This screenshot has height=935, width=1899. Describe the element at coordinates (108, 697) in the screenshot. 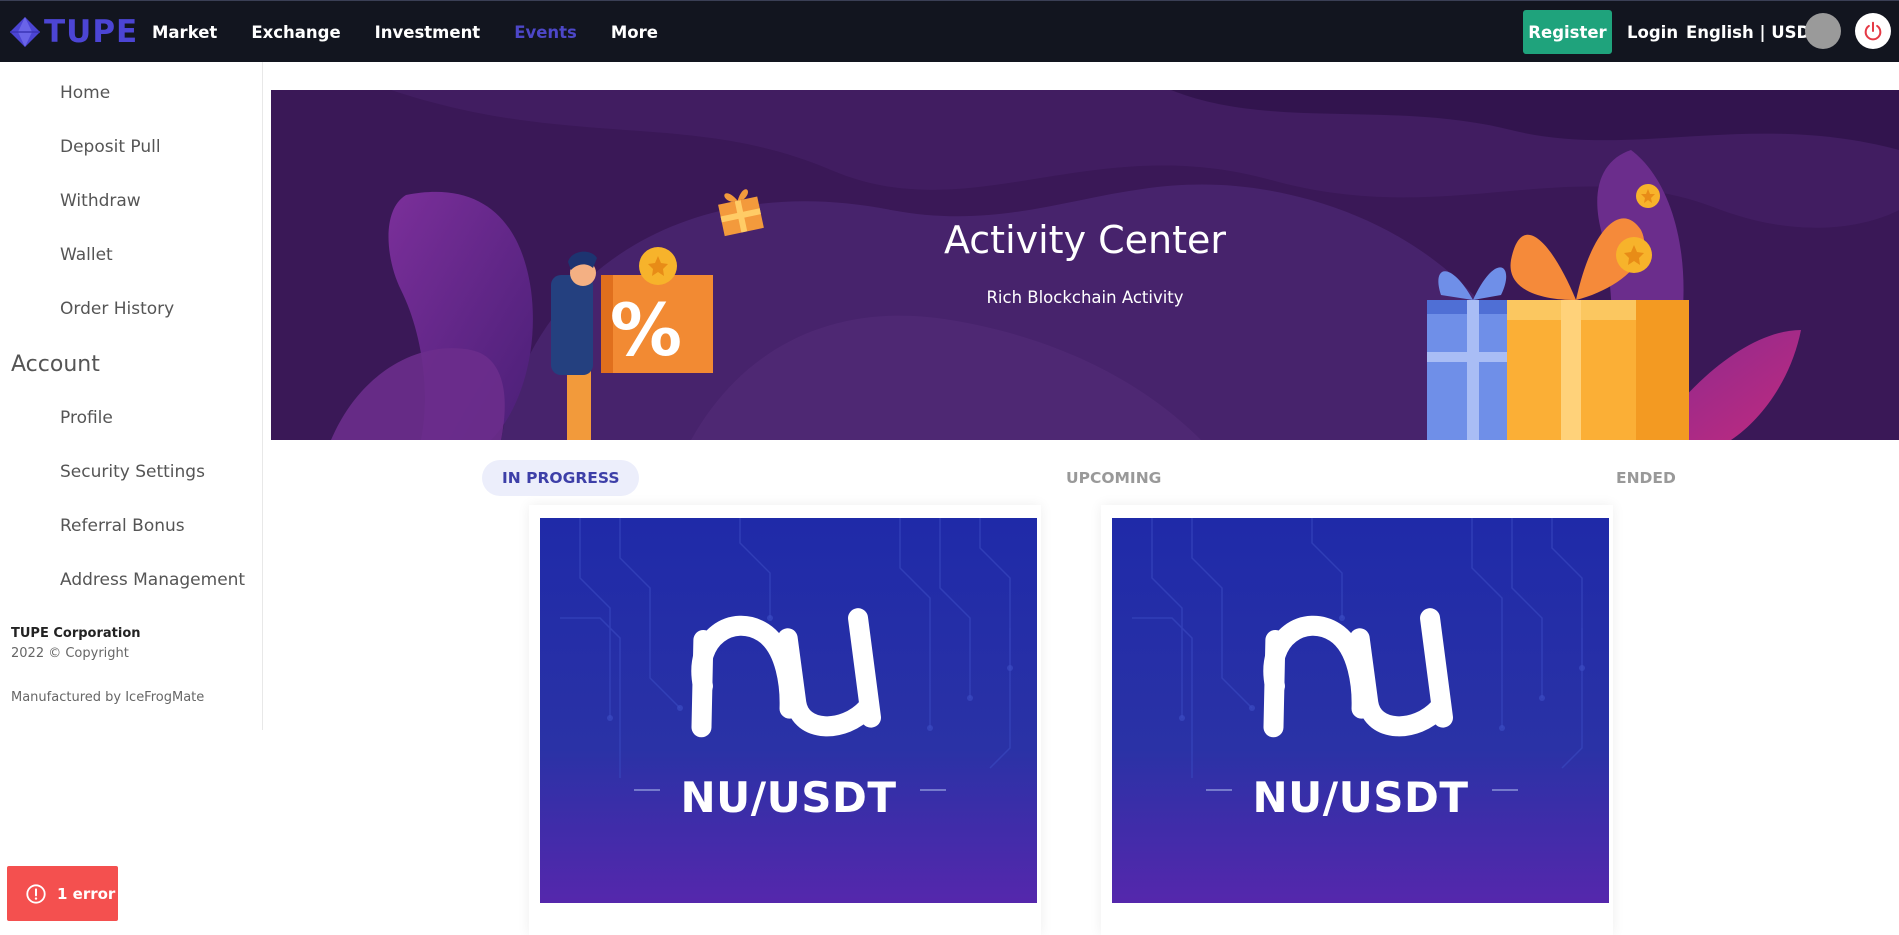

I see `footer-manufactured: Manufactured by IceFrogMate` at that location.